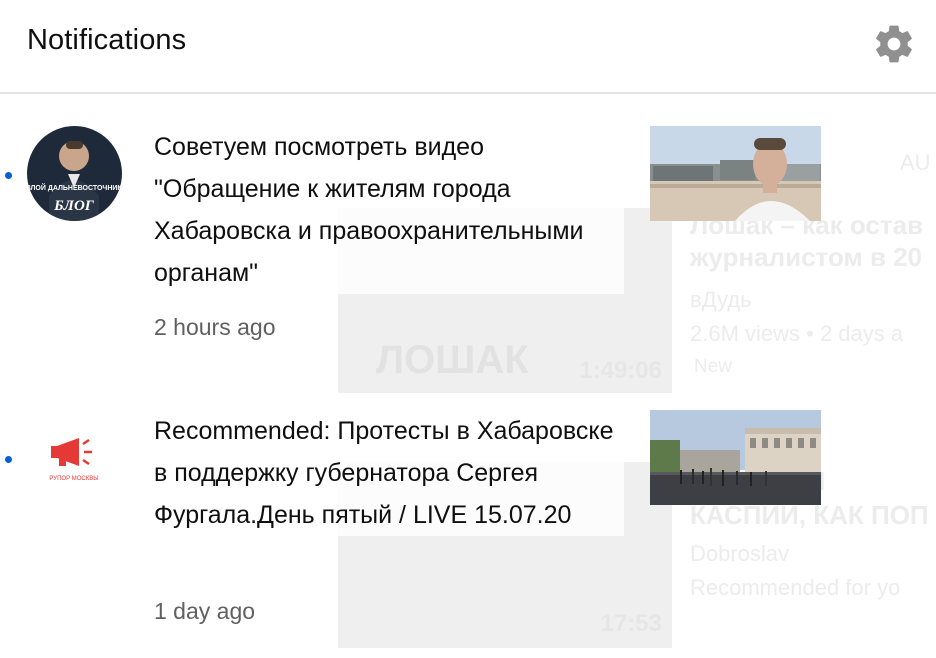 The width and height of the screenshot is (936, 658). What do you see at coordinates (73, 479) in the screenshot?
I see `avatar-text: РУПОР МОСКВЫ` at bounding box center [73, 479].